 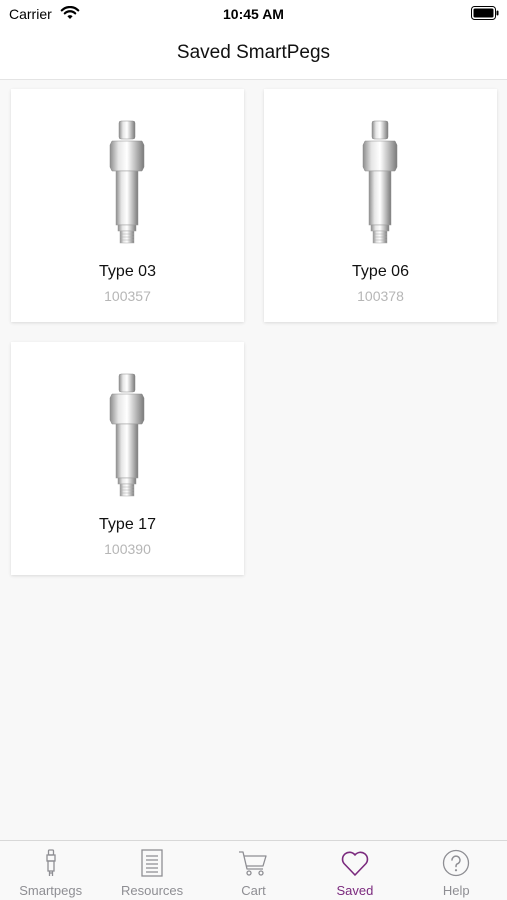 I want to click on page-title: Saved SmartPegs, so click(x=253, y=52).